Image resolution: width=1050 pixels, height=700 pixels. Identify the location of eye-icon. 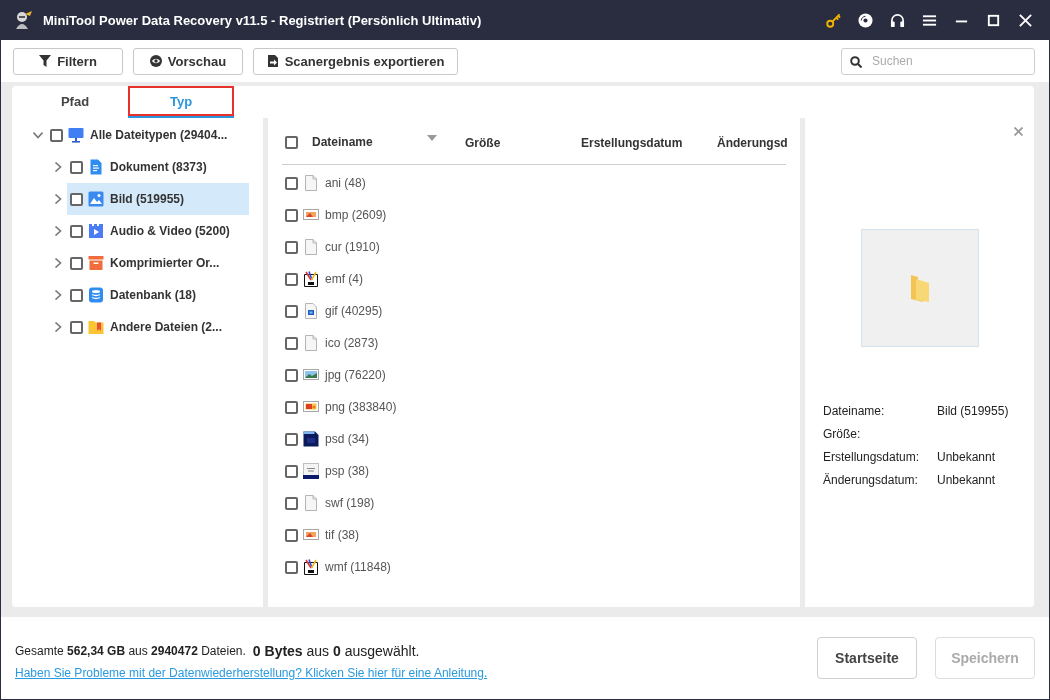
(155, 61).